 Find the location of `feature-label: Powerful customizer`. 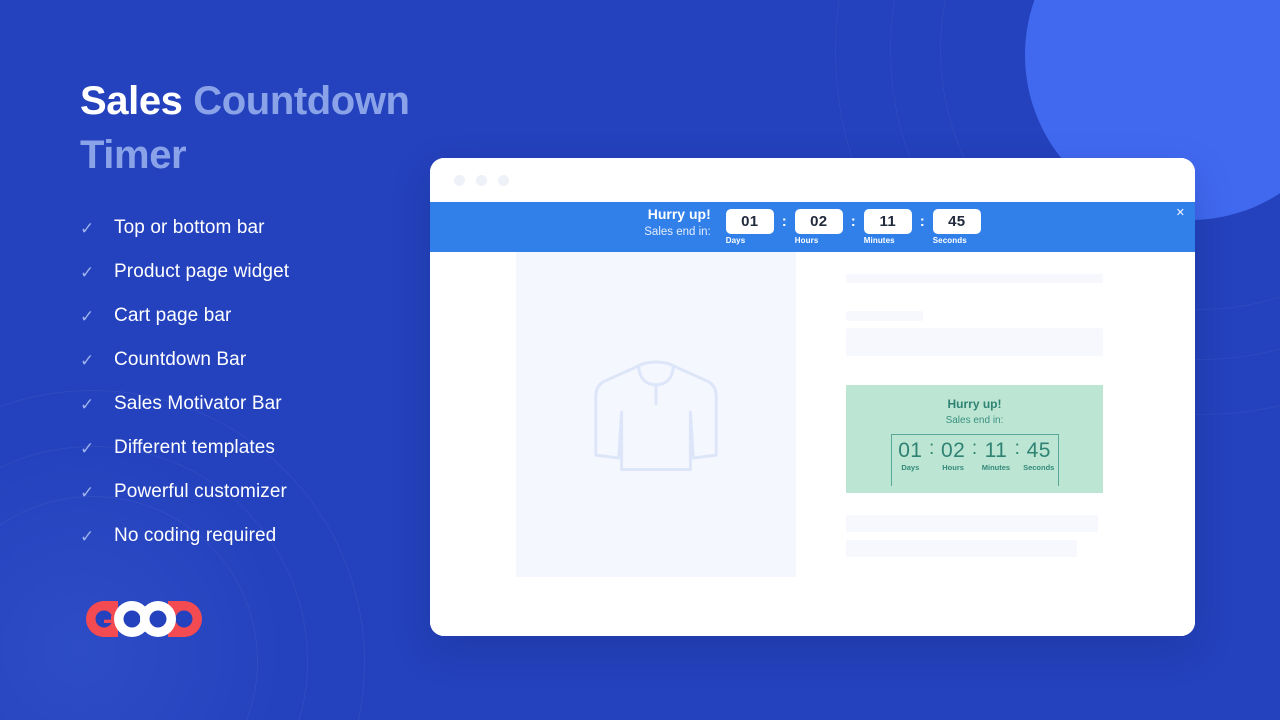

feature-label: Powerful customizer is located at coordinates (200, 491).